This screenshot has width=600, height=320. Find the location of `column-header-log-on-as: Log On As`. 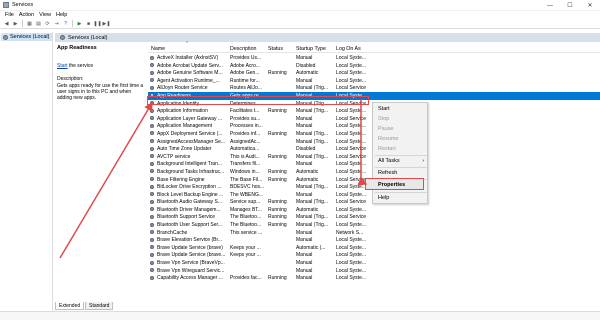

column-header-log-on-as: Log On As is located at coordinates (348, 49).